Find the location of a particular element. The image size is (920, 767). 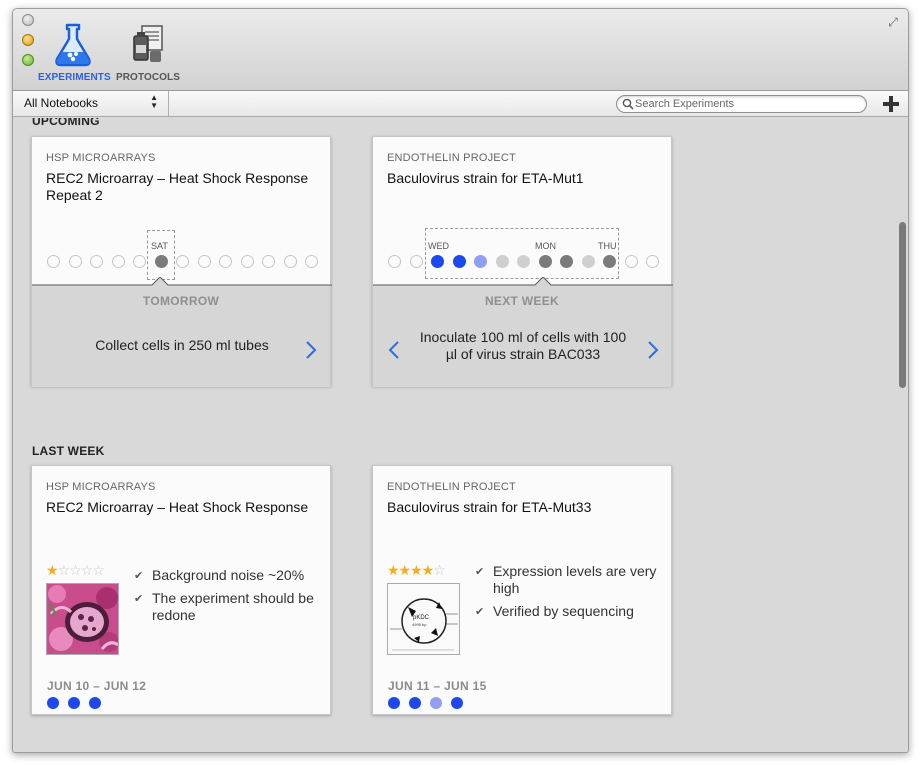

day-label: THU is located at coordinates (607, 246).